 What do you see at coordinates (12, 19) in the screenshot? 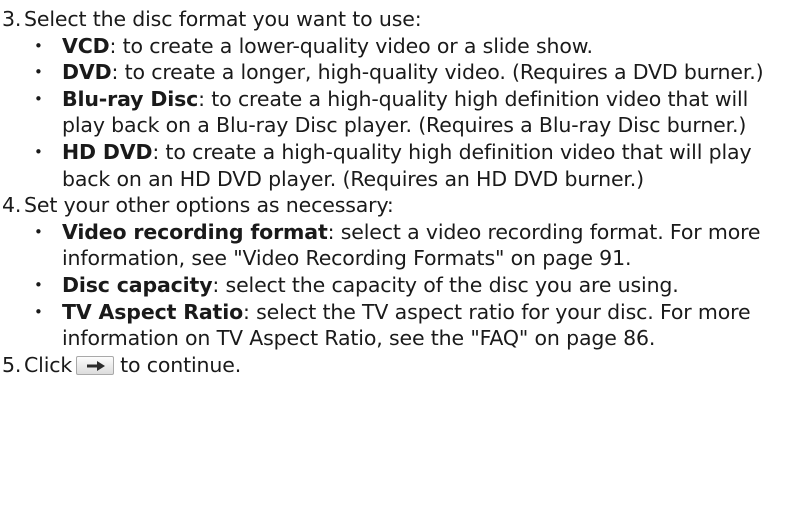
I see `step-number: 3.` at bounding box center [12, 19].